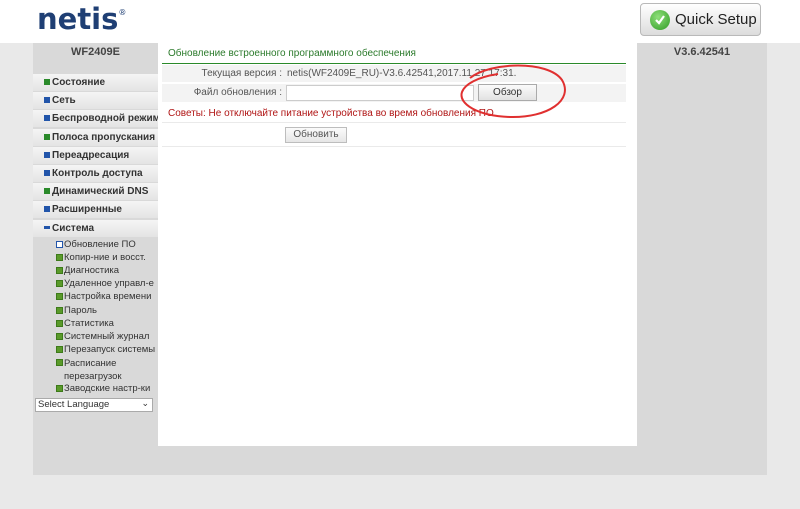 The height and width of the screenshot is (509, 800). Describe the element at coordinates (513, 91) in the screenshot. I see `red-circle-annotation` at that location.